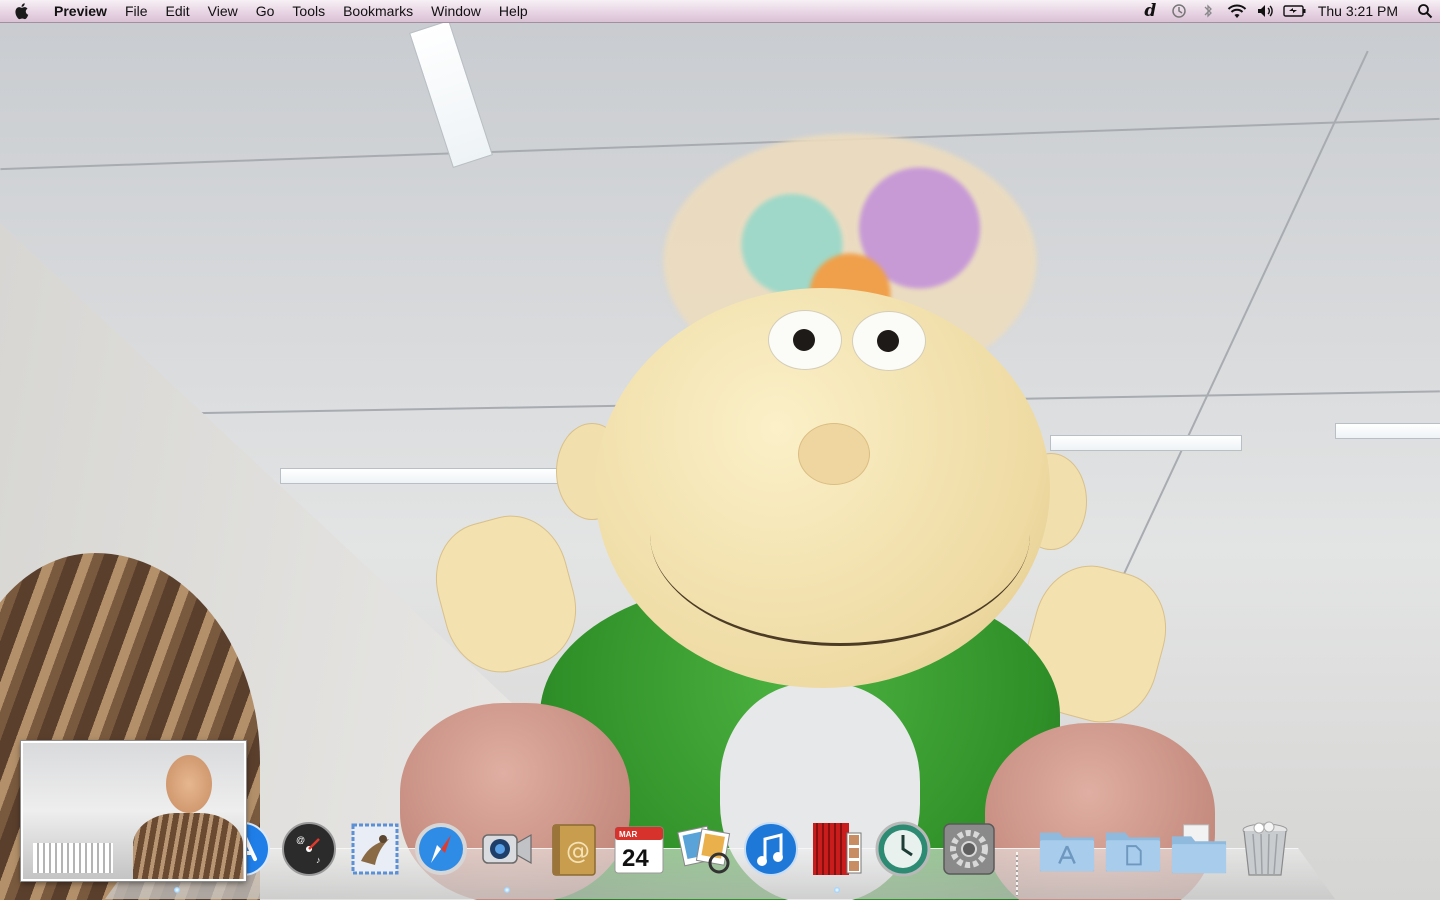  Describe the element at coordinates (1237, 11) in the screenshot. I see `wifi-icon` at that location.